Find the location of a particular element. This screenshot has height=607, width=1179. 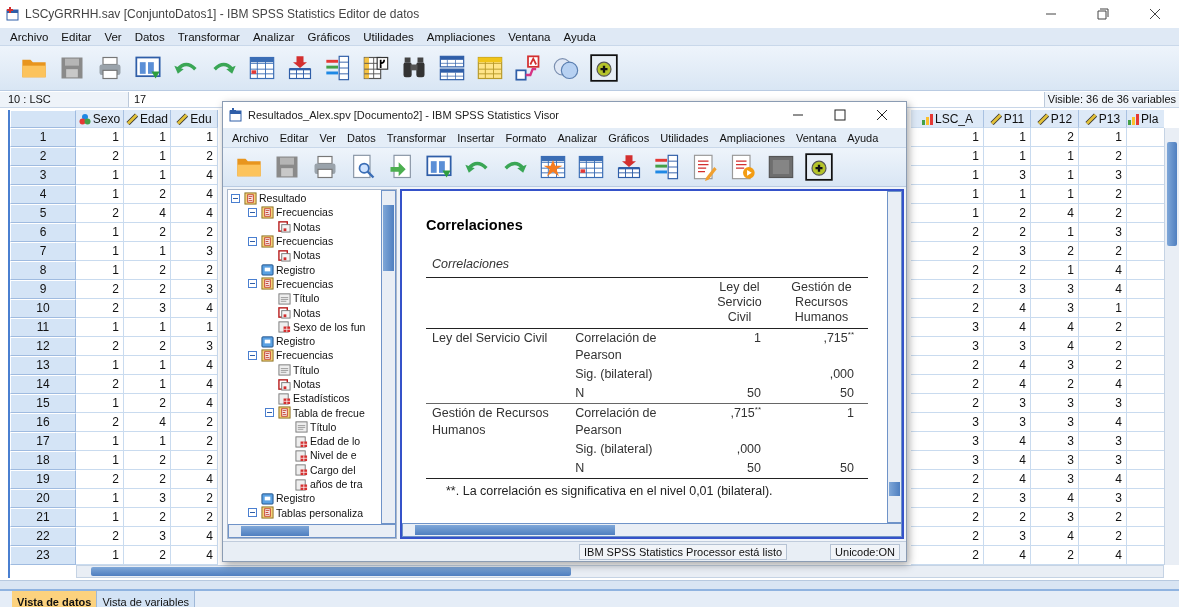

value-labels-icon is located at coordinates (528, 68).